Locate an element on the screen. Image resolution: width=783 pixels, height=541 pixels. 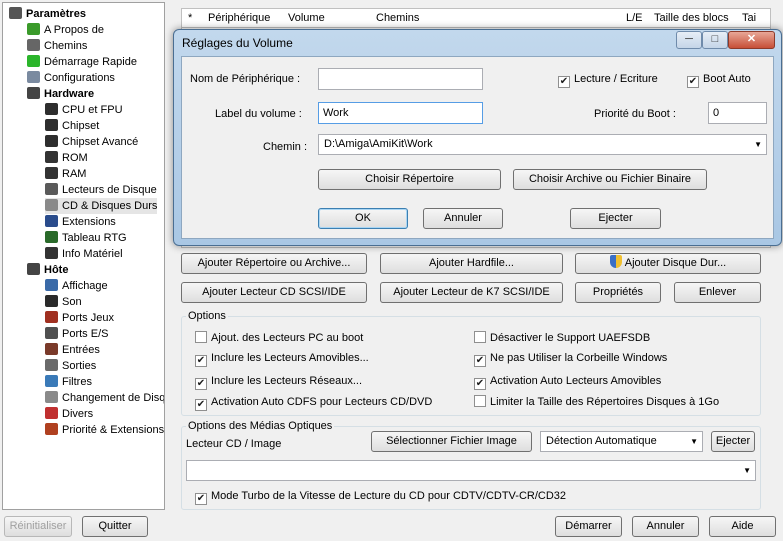
dialog-title: Réglages du Volume is located at coordinates (237, 43).